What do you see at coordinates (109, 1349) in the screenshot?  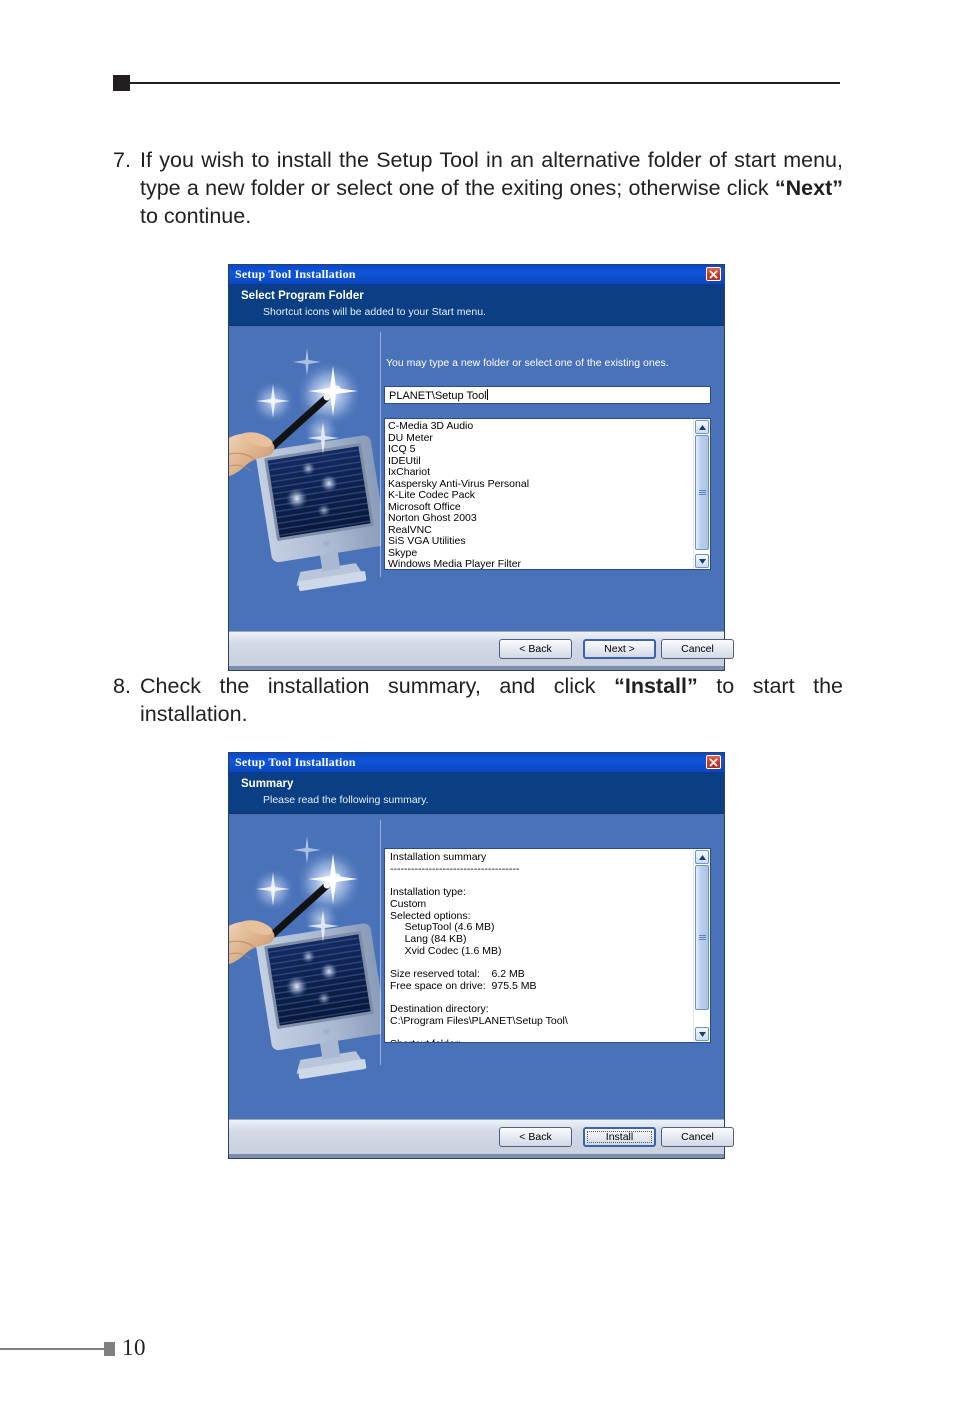 I see `footer-marker-square` at bounding box center [109, 1349].